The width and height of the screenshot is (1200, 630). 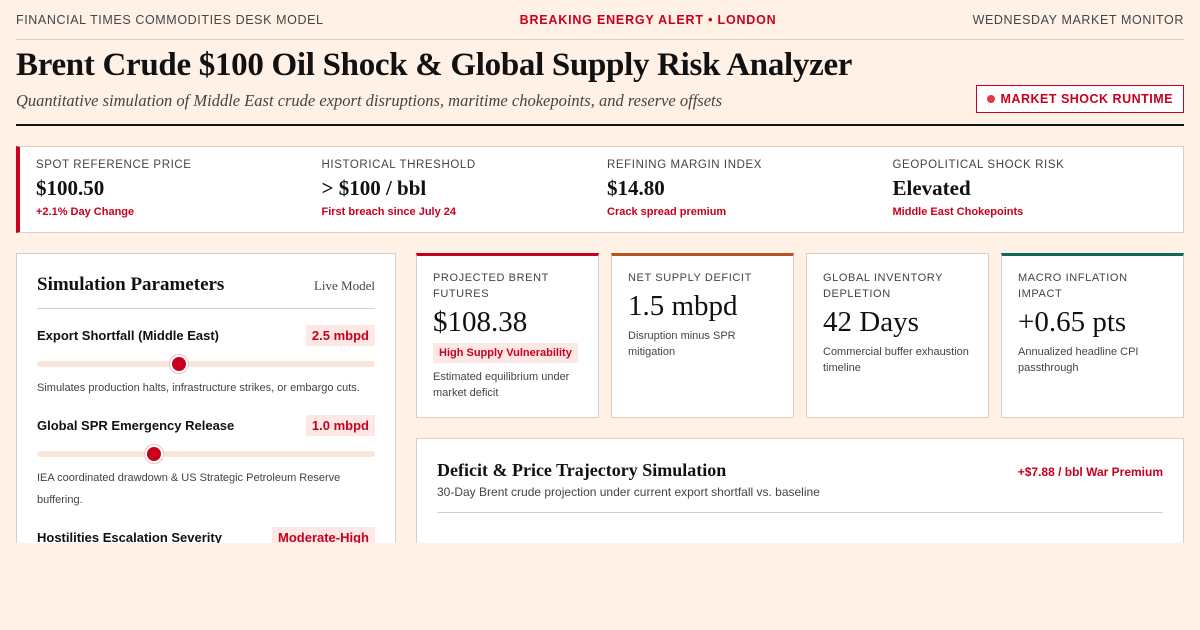 What do you see at coordinates (990, 99) in the screenshot?
I see `status-dot-icon` at bounding box center [990, 99].